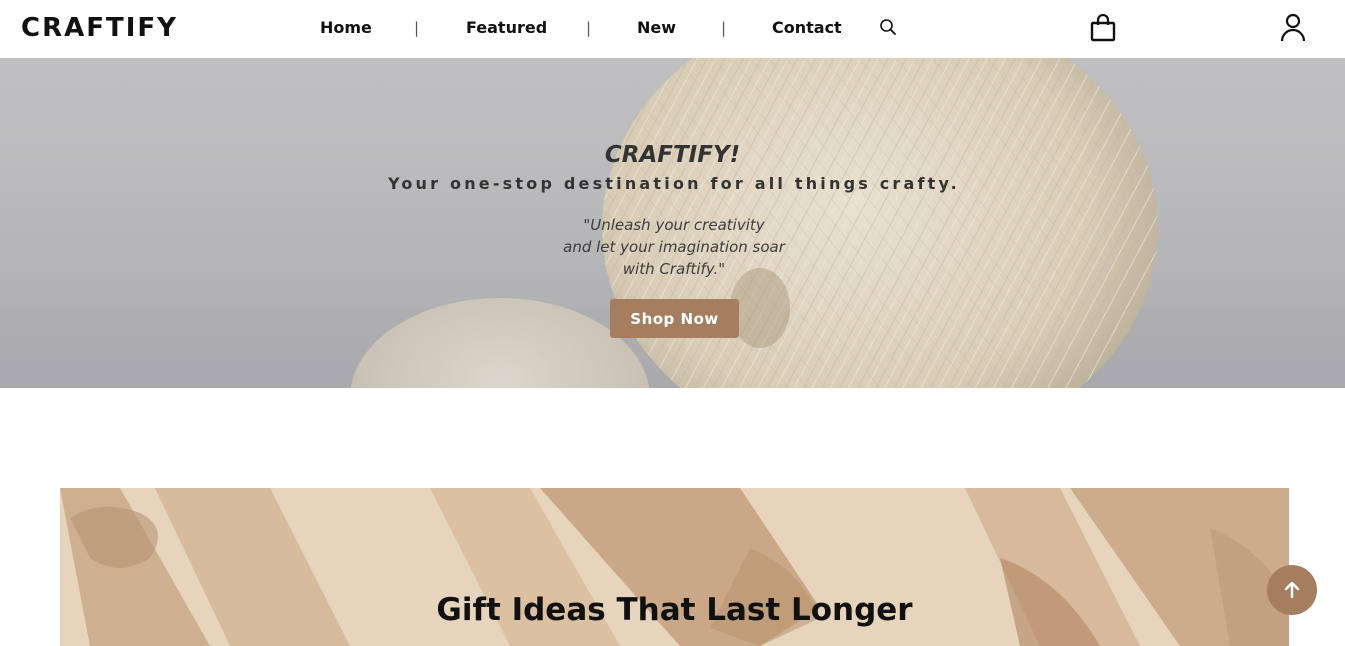 This screenshot has width=1345, height=646. What do you see at coordinates (672, 155) in the screenshot?
I see `hero-title: CRAFTIFY!` at bounding box center [672, 155].